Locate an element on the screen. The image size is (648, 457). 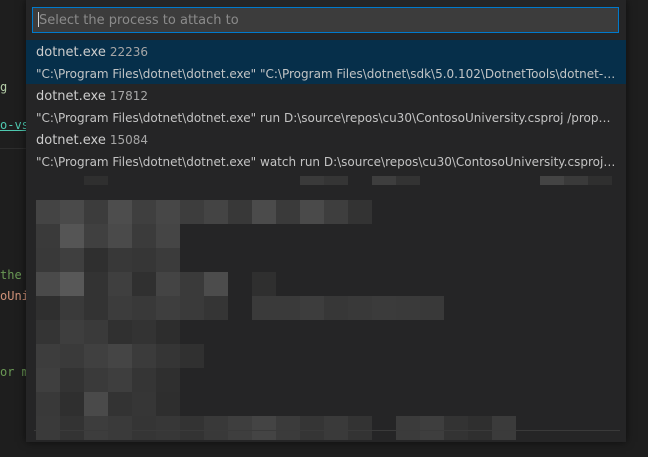
editor-code-fragment-2: o-vs is located at coordinates (14, 125).